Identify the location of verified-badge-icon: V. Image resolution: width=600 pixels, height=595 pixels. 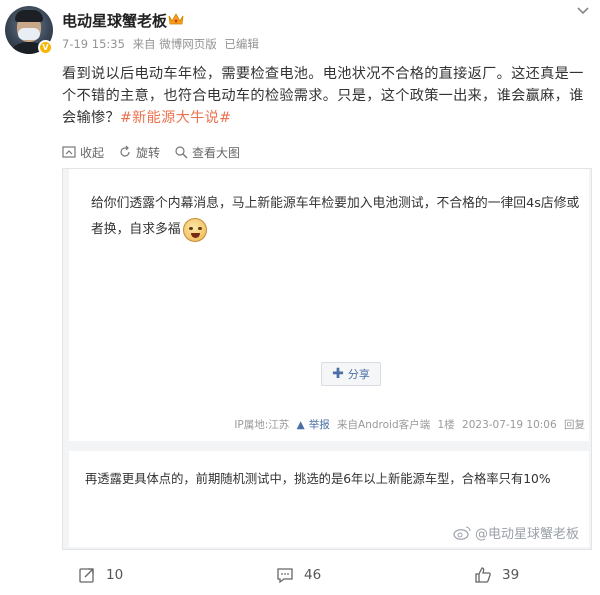
(45, 47).